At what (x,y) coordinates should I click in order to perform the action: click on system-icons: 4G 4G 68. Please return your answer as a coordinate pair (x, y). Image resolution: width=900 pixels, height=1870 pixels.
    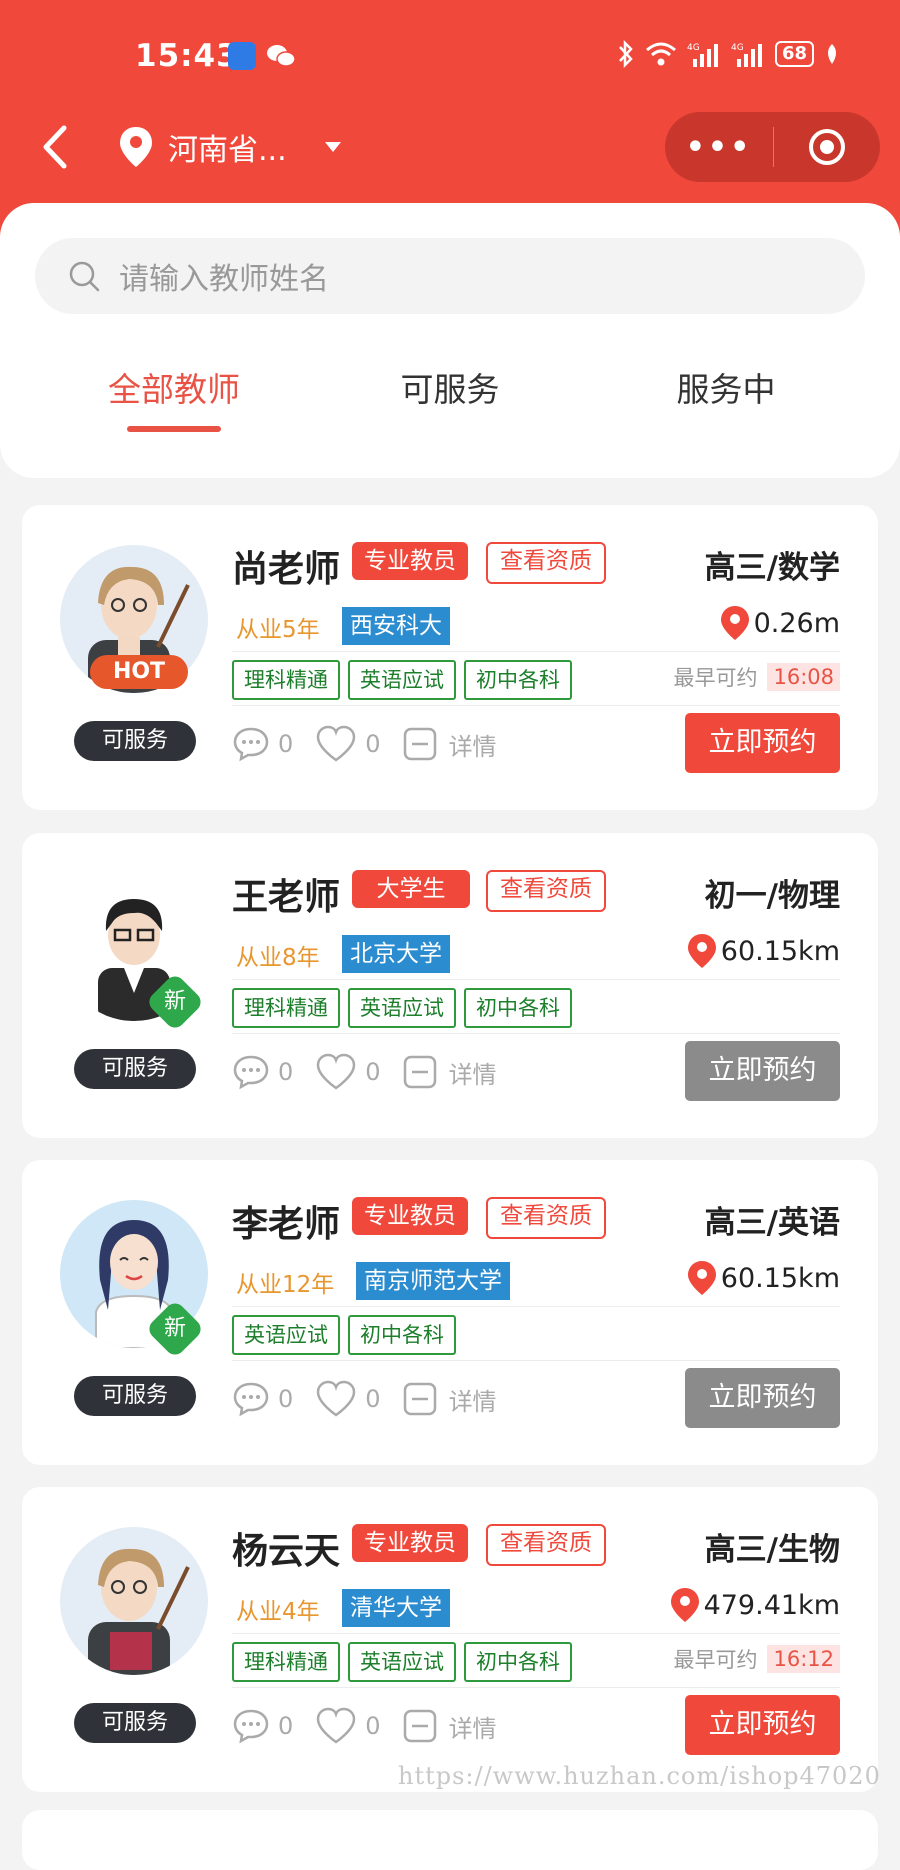
    Looking at the image, I should click on (728, 54).